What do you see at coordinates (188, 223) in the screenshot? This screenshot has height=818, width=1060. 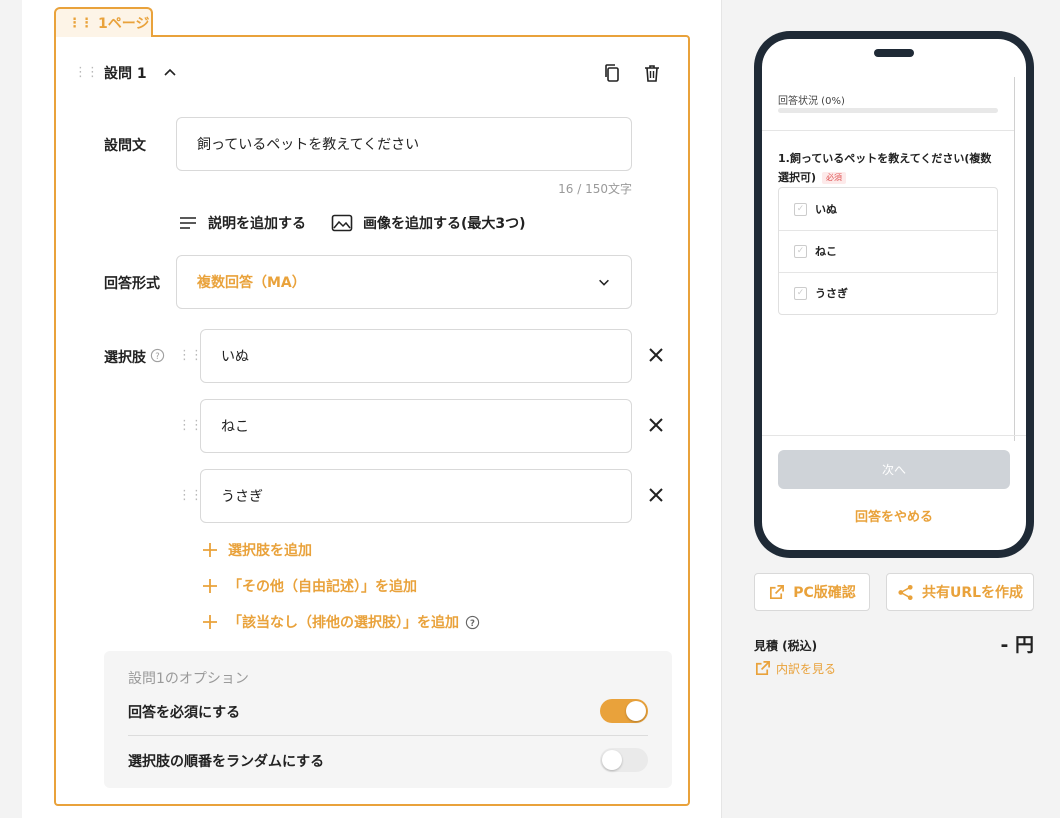 I see `lines-icon` at bounding box center [188, 223].